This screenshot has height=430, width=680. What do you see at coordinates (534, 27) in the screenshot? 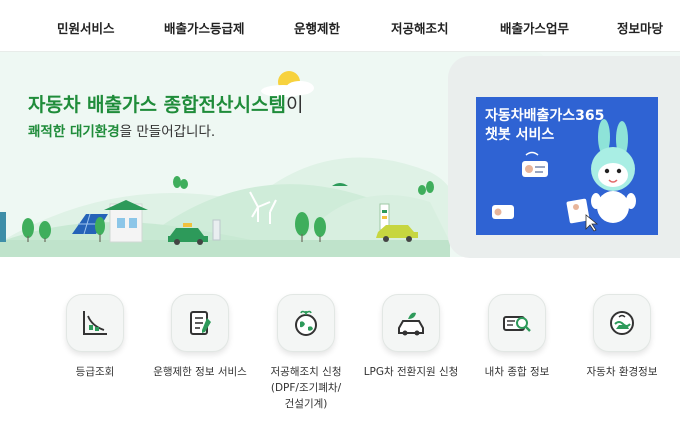
I see `nav-item-emission-work: 배출가스업무` at bounding box center [534, 27].